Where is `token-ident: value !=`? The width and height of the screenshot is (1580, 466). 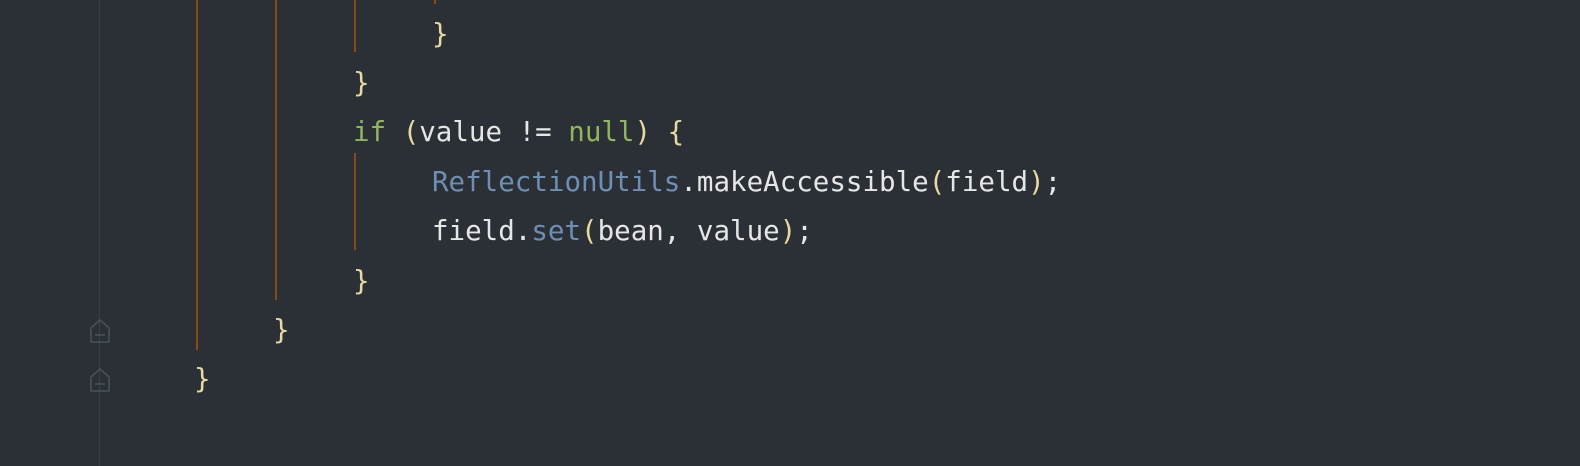 token-ident: value != is located at coordinates (494, 132).